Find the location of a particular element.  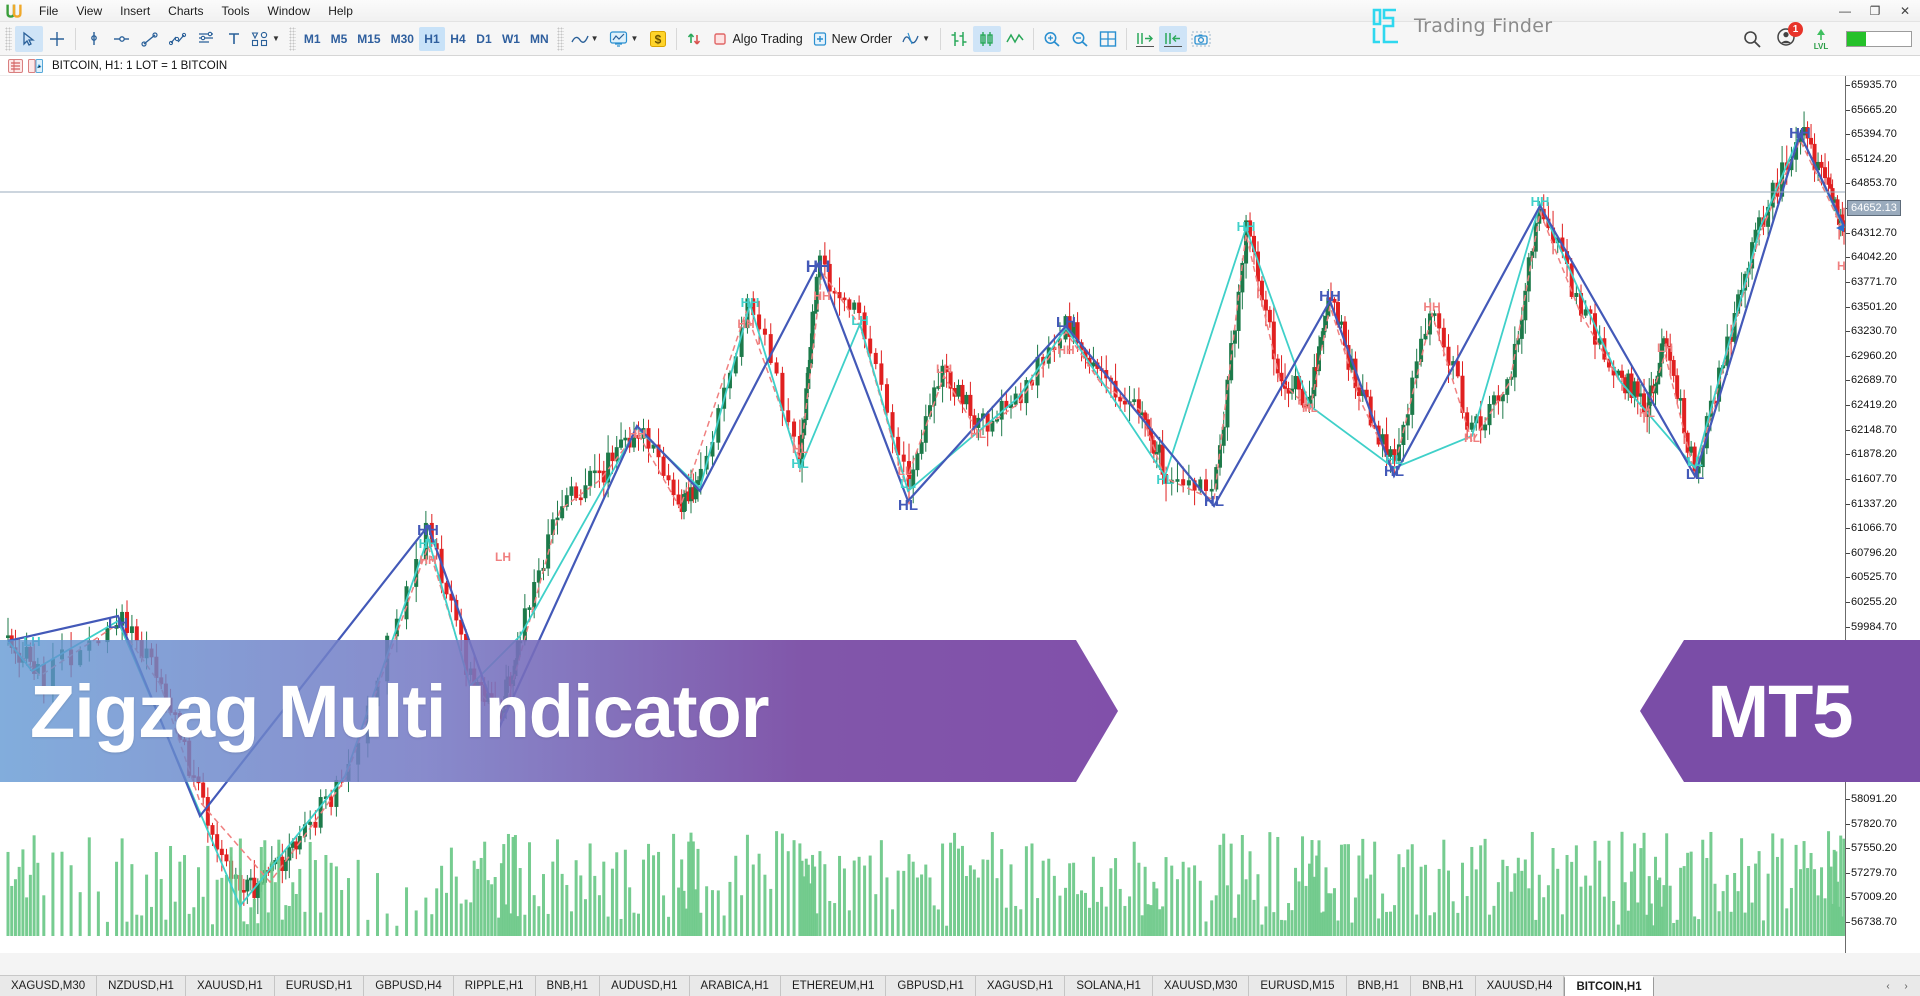

toolbar-grip-charts is located at coordinates (560, 38).